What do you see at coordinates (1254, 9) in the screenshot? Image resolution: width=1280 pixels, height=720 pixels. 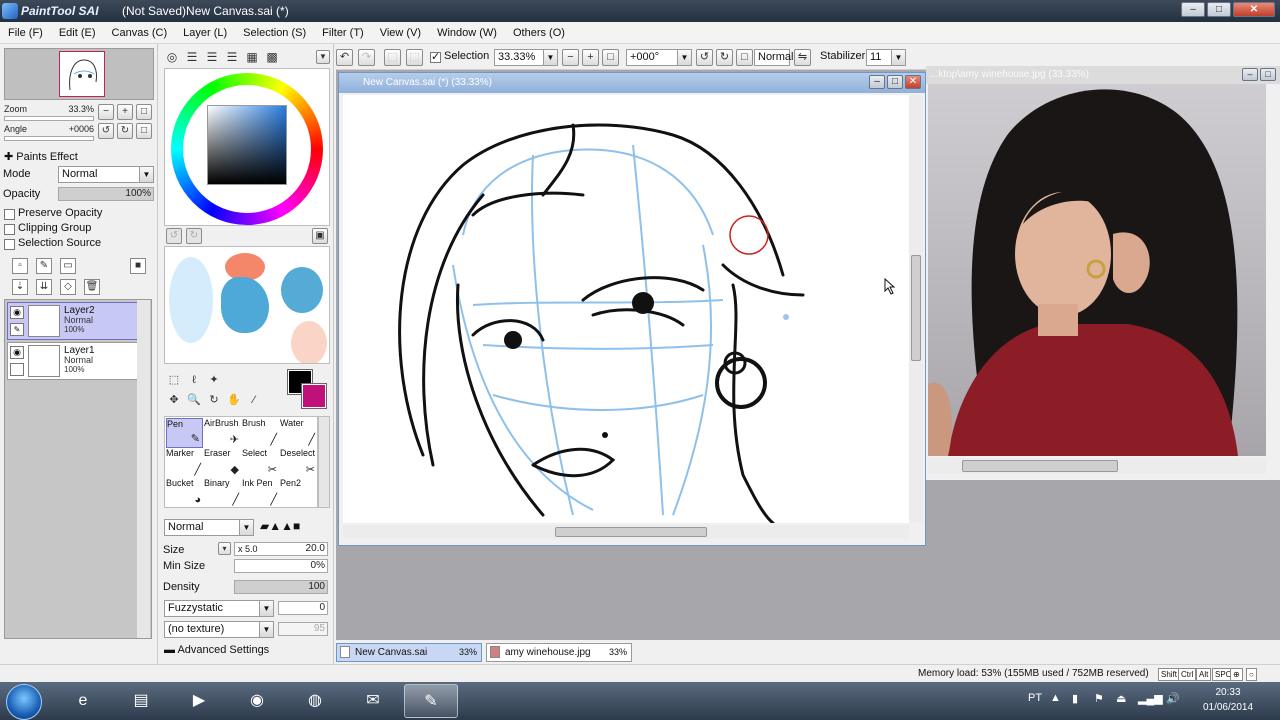 I see `close-button: ✕` at bounding box center [1254, 9].